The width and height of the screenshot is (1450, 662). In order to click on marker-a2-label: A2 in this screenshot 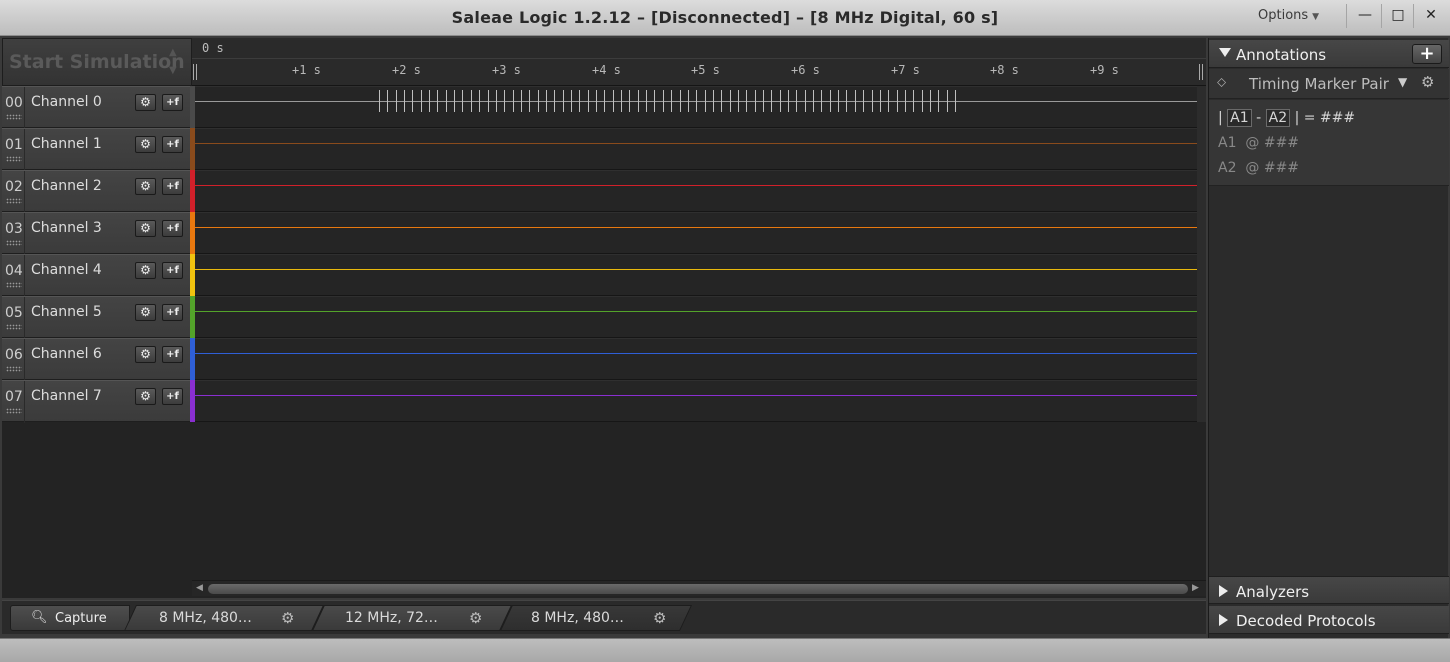, I will do `click(1227, 168)`.